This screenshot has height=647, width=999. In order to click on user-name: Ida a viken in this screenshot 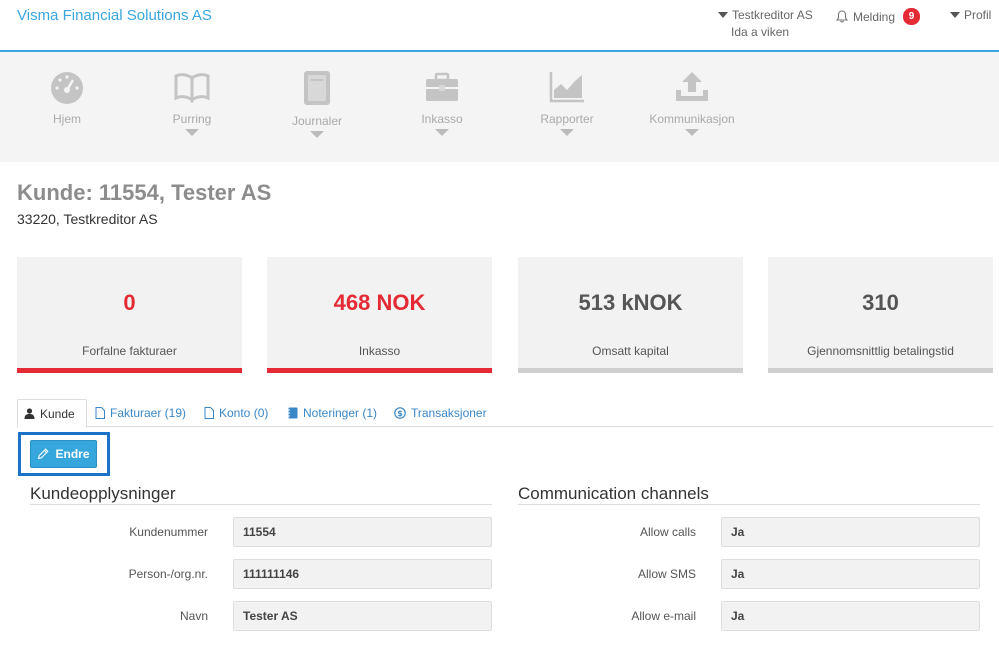, I will do `click(760, 32)`.